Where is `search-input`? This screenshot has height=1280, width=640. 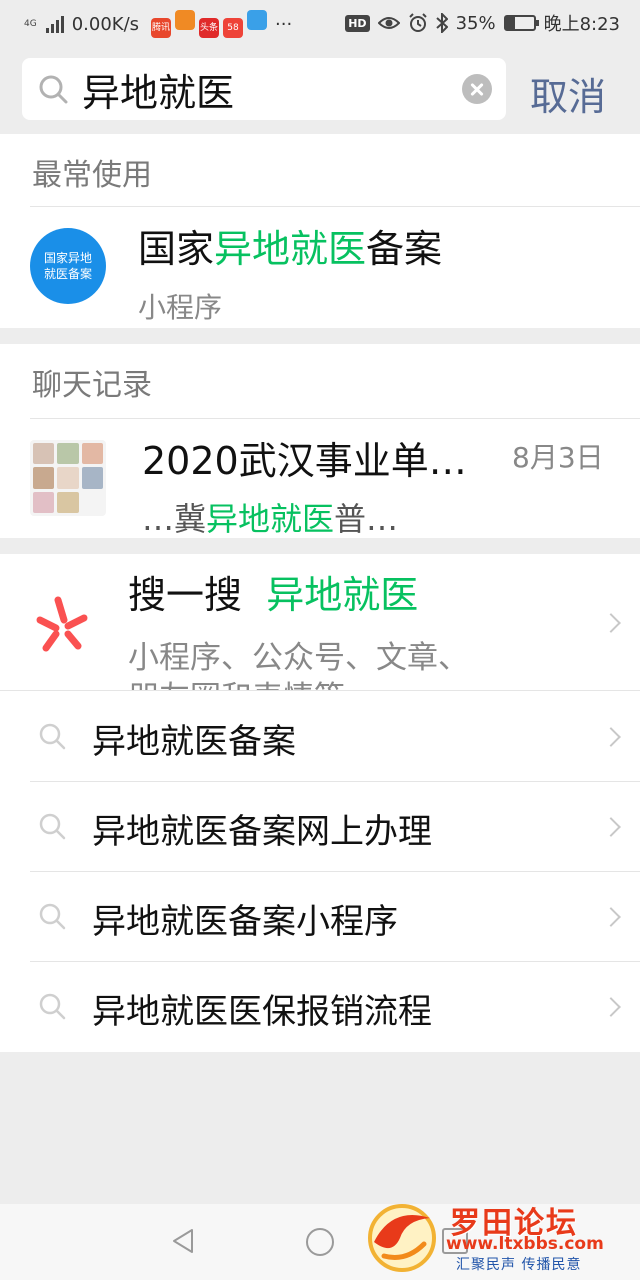
search-input is located at coordinates (272, 89).